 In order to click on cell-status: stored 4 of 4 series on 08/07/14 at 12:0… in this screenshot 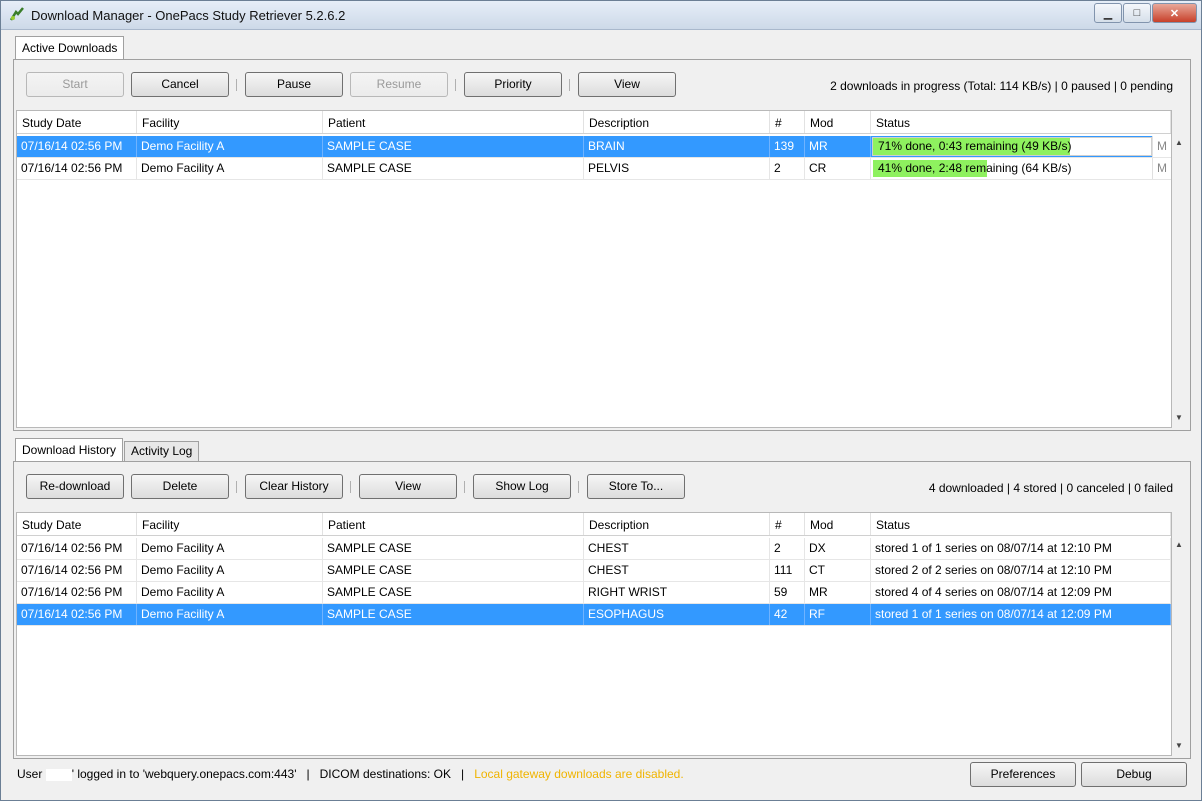, I will do `click(1021, 592)`.